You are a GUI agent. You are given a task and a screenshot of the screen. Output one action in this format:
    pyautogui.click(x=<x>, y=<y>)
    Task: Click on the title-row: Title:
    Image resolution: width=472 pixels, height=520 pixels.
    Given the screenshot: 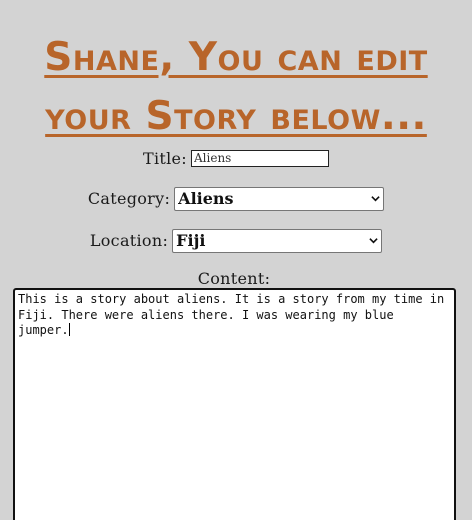 What is the action you would take?
    pyautogui.click(x=236, y=158)
    